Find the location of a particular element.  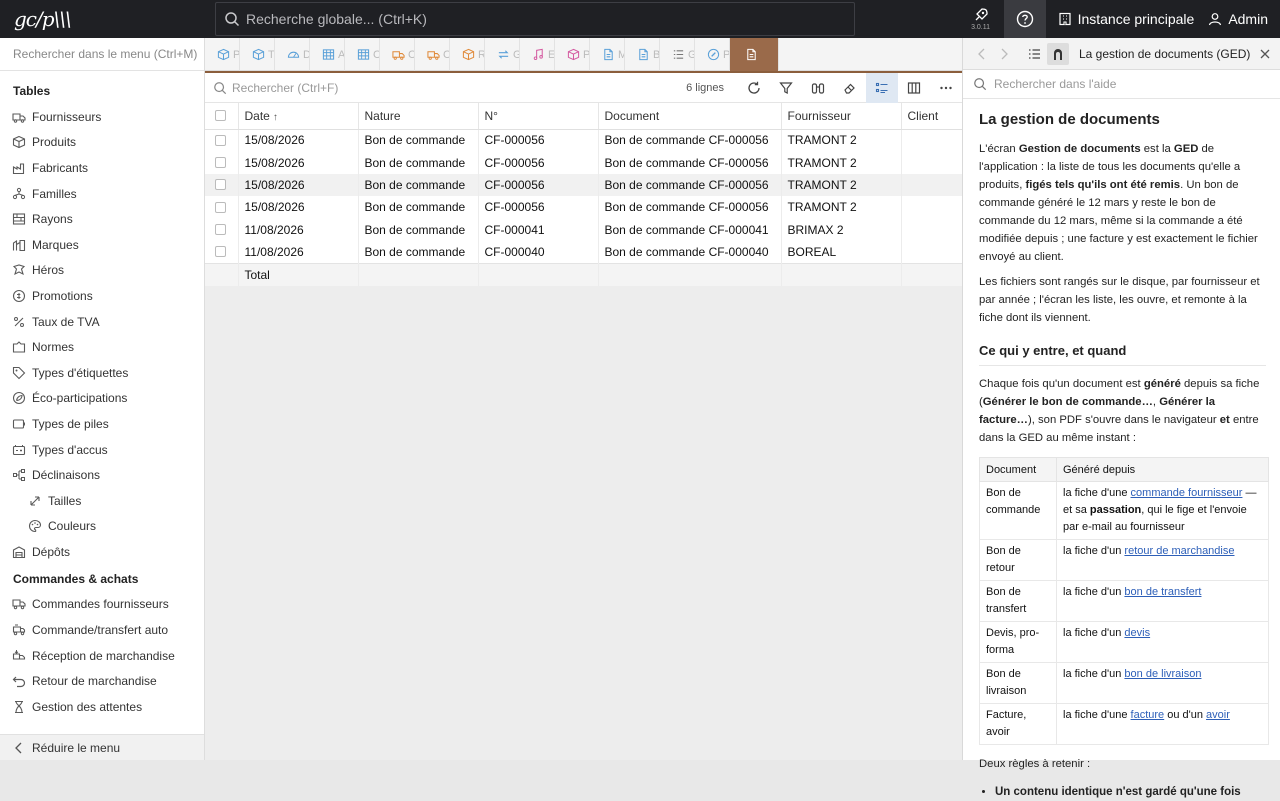

sidebar-item-promotions: Promotions is located at coordinates (102, 296).